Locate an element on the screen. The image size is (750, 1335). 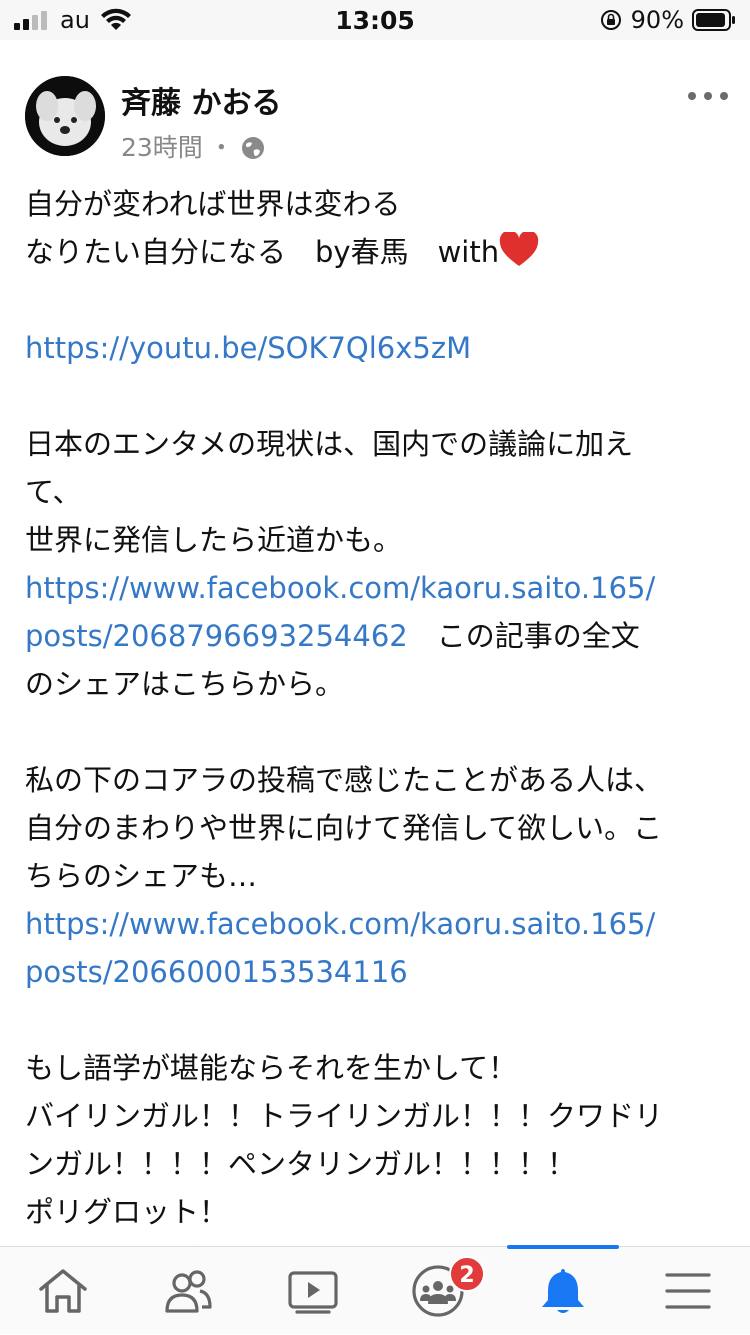
status-right: 90% is located at coordinates (667, 20).